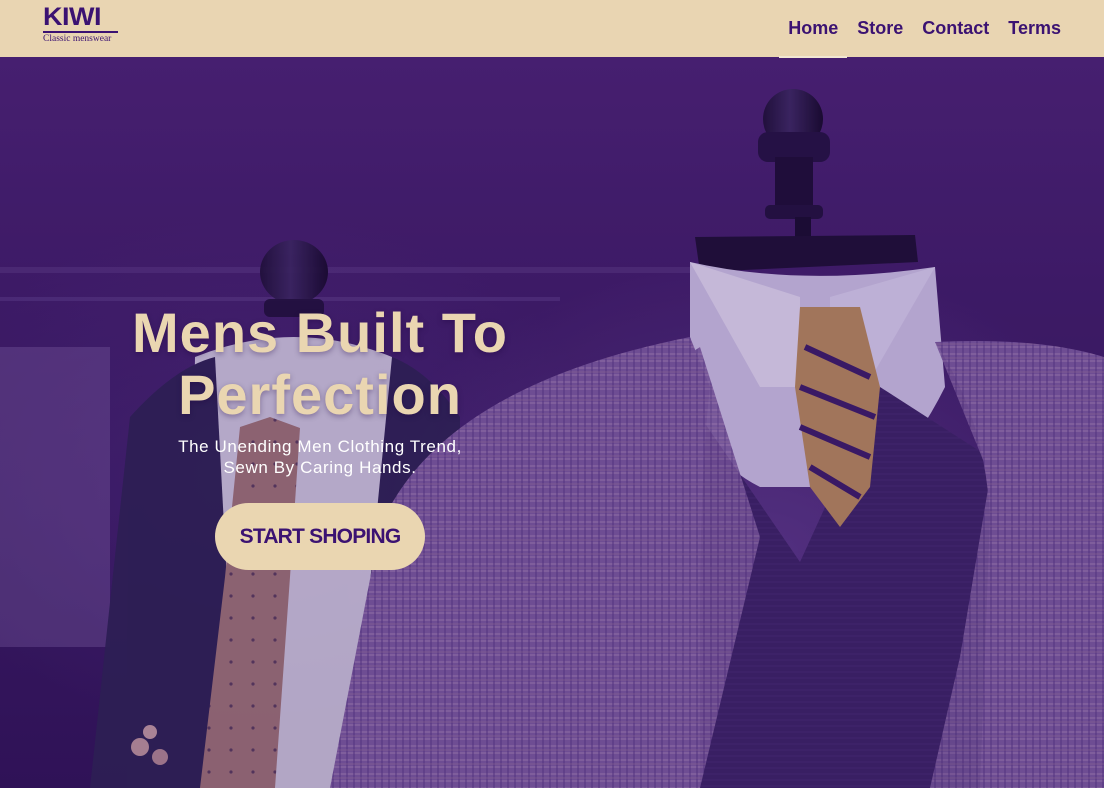 Image resolution: width=1104 pixels, height=788 pixels. Describe the element at coordinates (80, 32) in the screenshot. I see `logo-underline` at that location.